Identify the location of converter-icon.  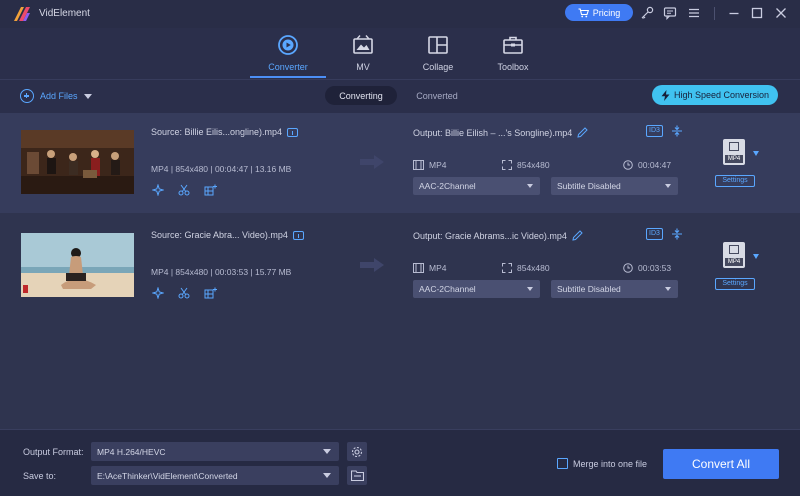
(288, 45).